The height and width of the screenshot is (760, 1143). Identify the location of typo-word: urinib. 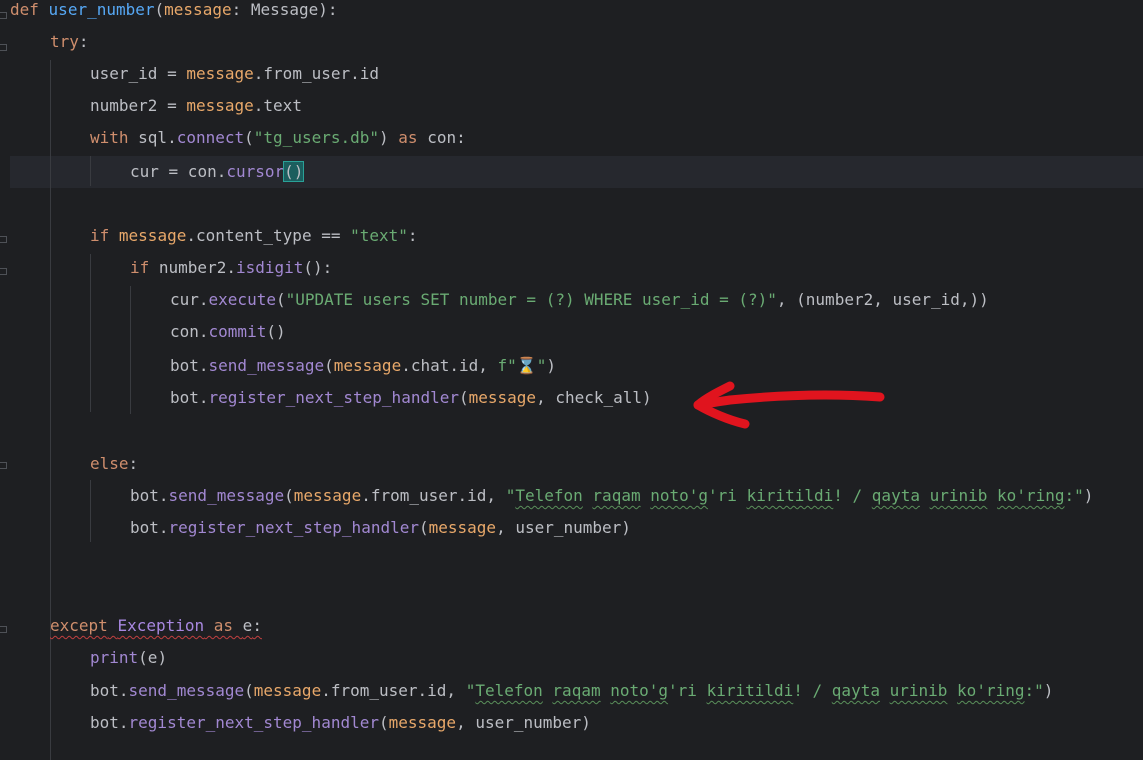
(958, 495).